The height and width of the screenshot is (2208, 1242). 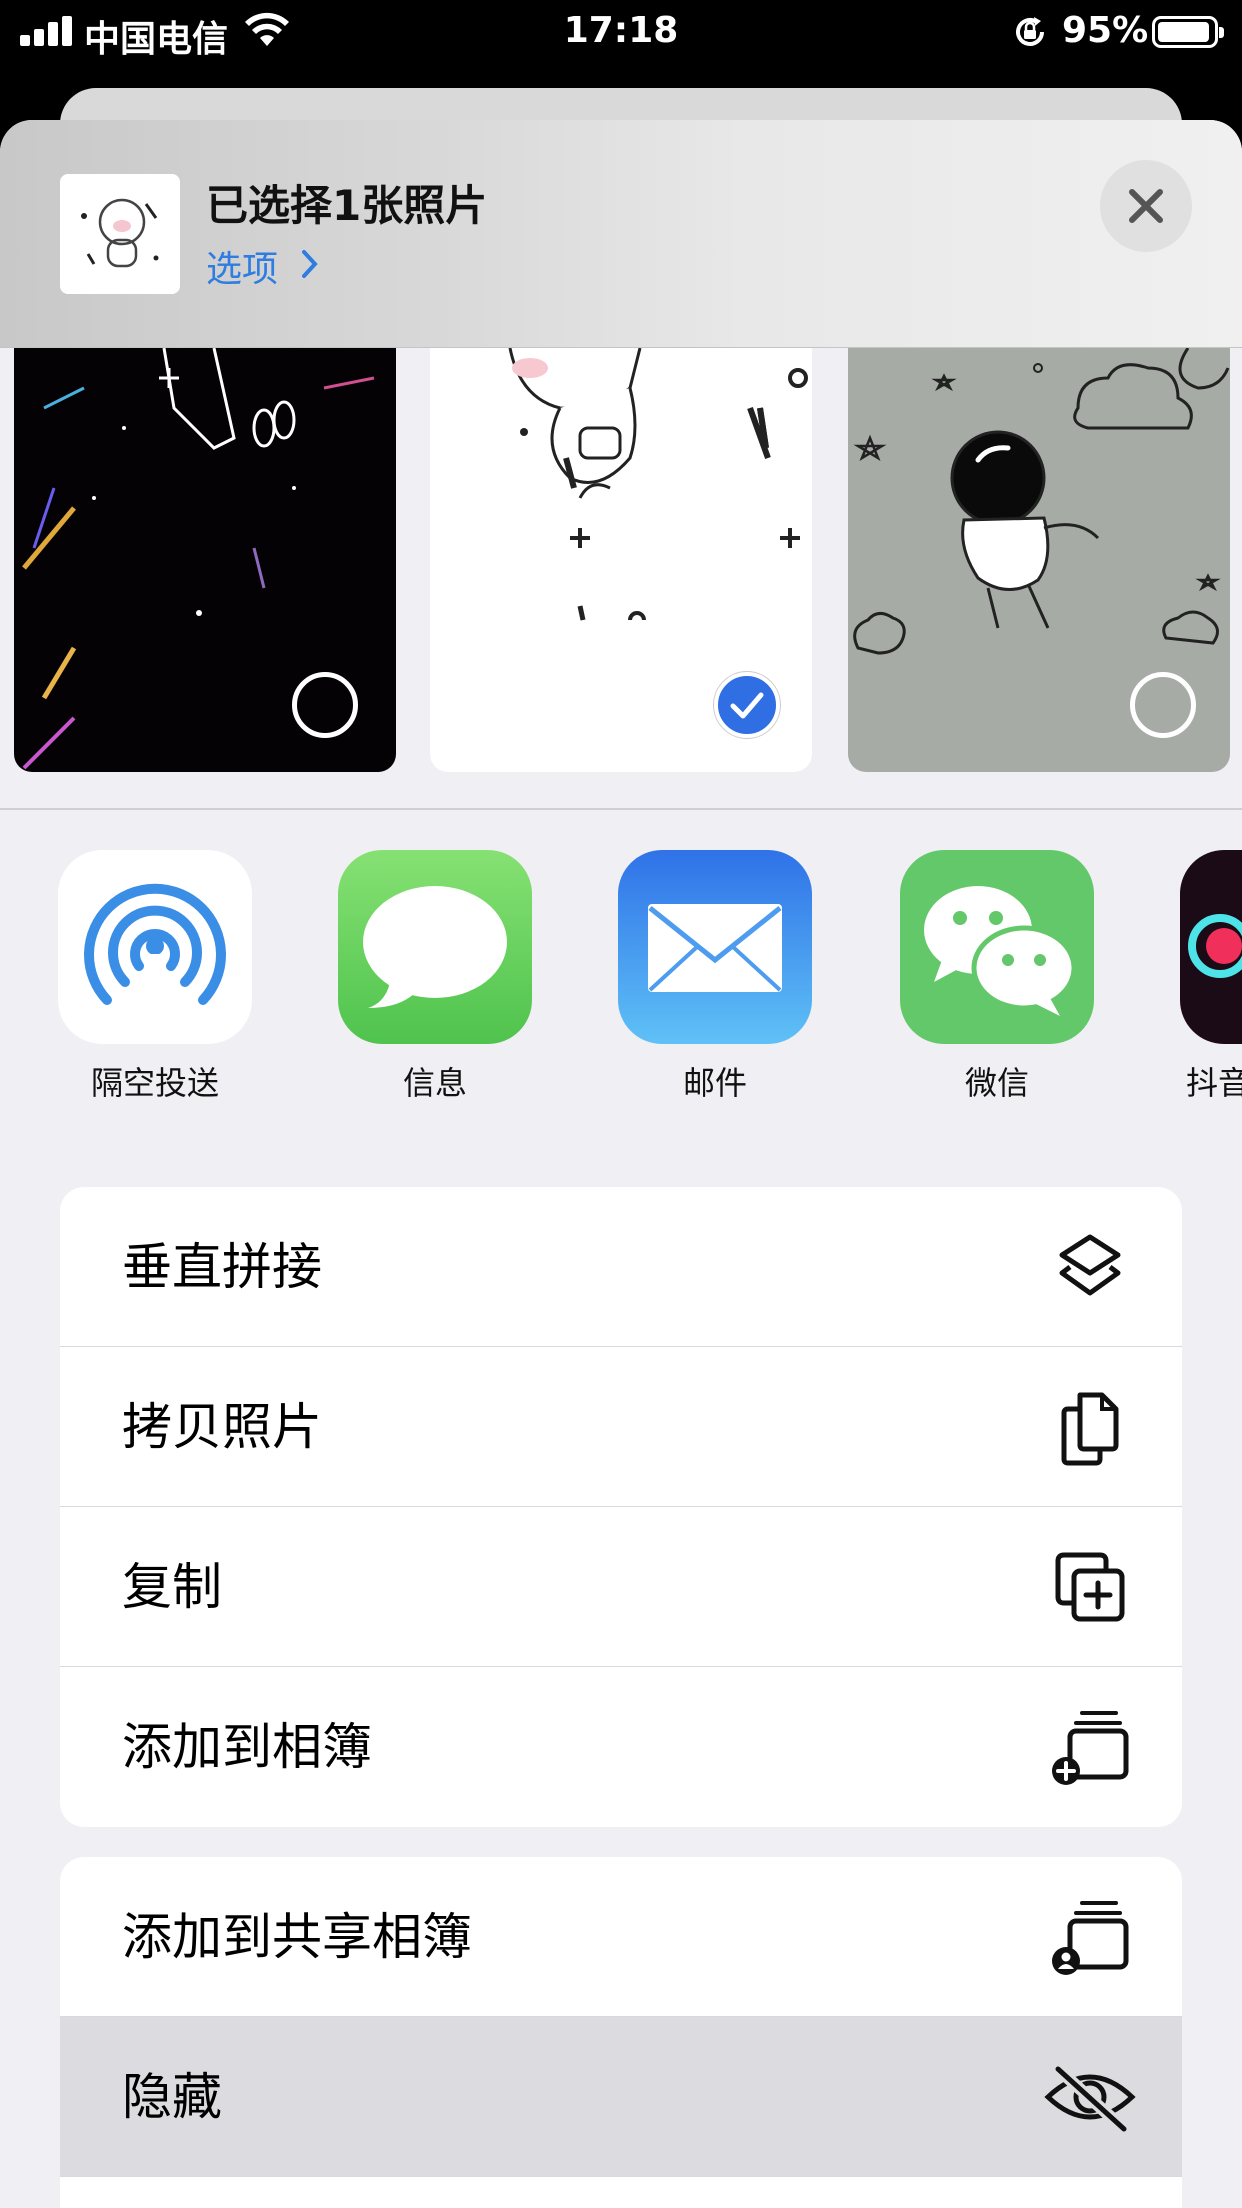 What do you see at coordinates (621, 1747) in the screenshot?
I see `action-add-to-album: 添加到相簿` at bounding box center [621, 1747].